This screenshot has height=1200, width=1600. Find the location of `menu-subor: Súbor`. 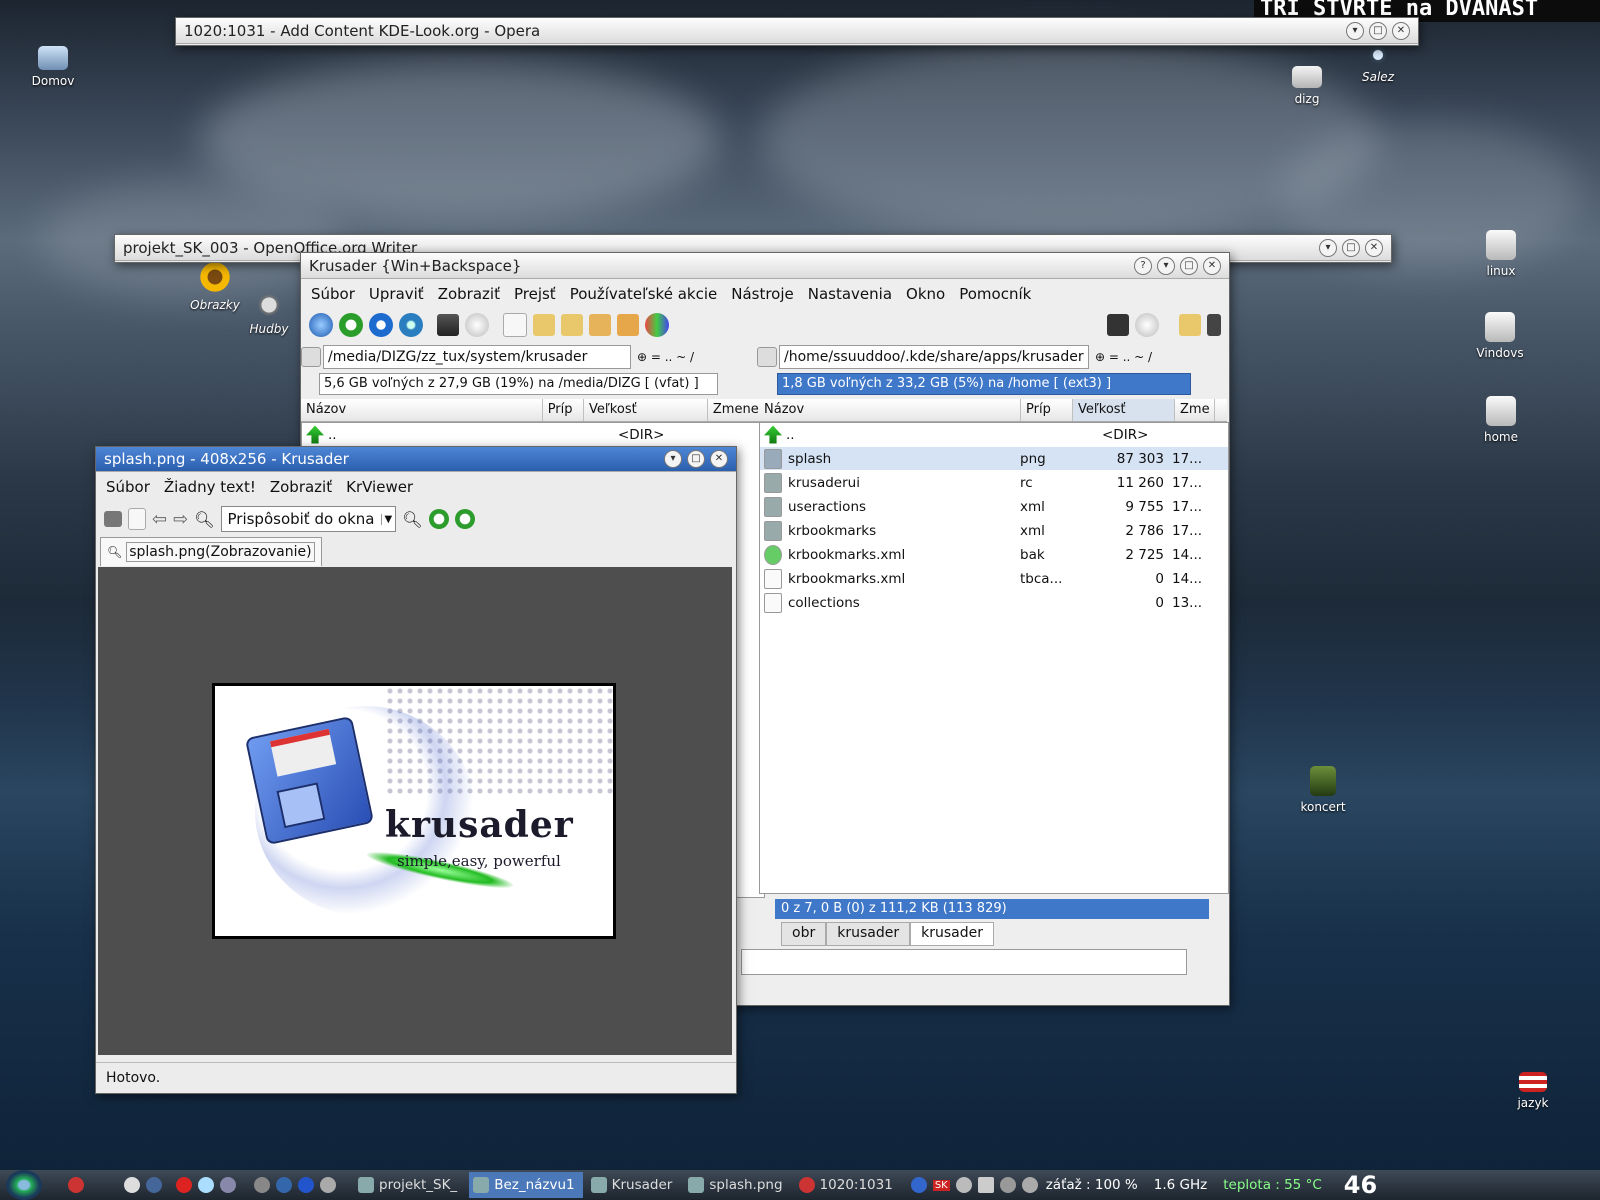

menu-subor: Súbor is located at coordinates (128, 487).